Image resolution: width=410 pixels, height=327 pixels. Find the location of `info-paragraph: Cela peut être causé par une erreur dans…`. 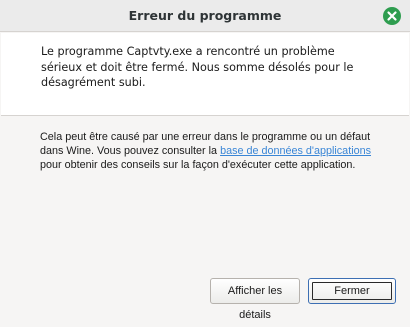

info-paragraph: Cela peut être causé par une erreur dans… is located at coordinates (210, 151).